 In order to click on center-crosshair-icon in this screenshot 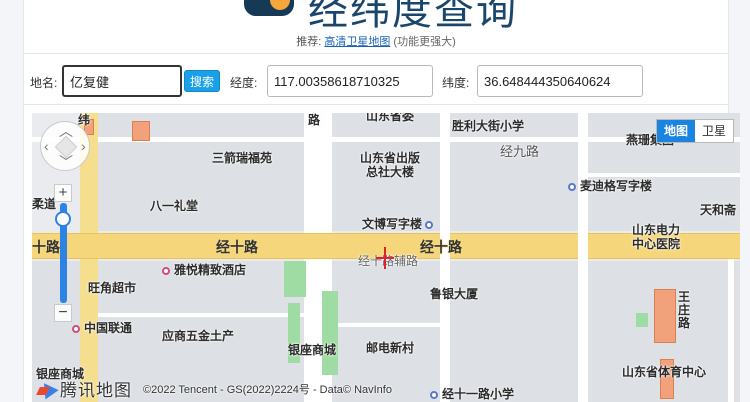, I will do `click(385, 258)`.